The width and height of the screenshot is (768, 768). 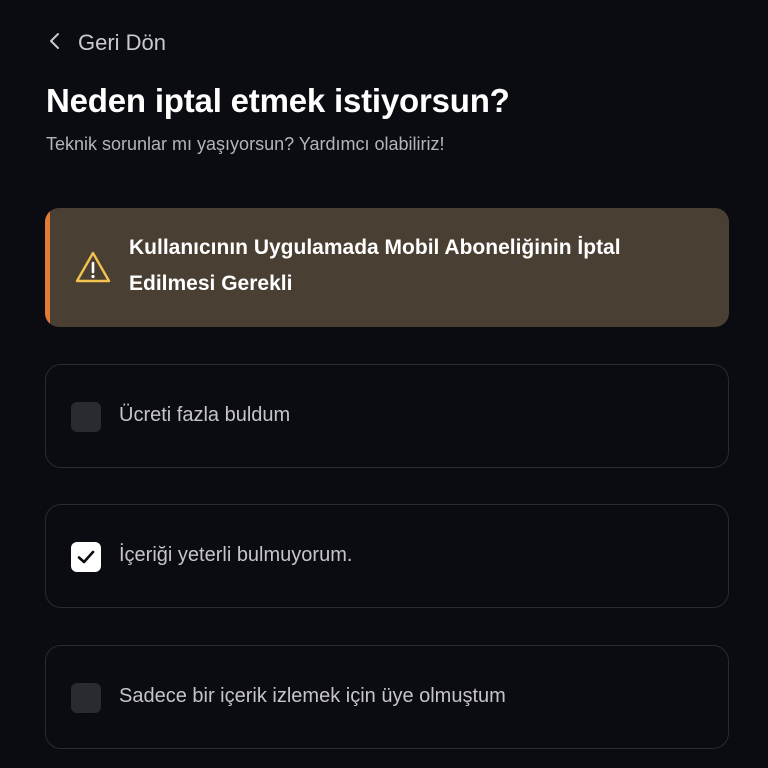 I want to click on back-button: Geri Dön, so click(x=106, y=43).